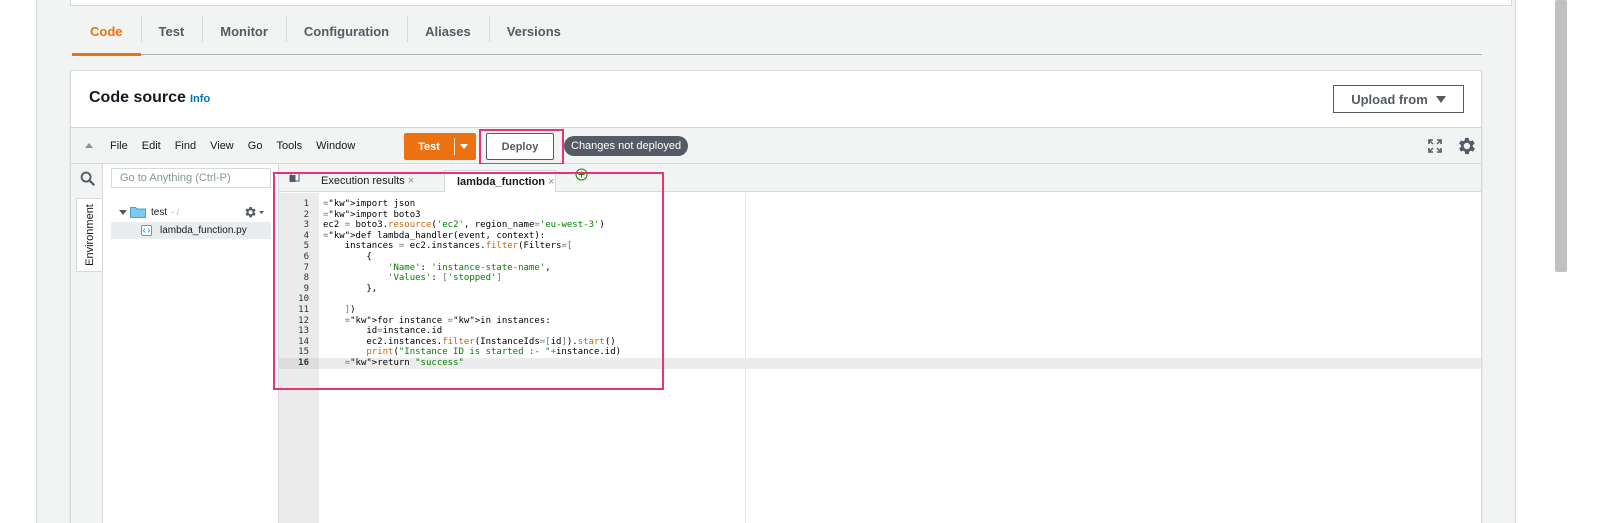 The image size is (1600, 523). I want to click on menu-find: Find, so click(185, 146).